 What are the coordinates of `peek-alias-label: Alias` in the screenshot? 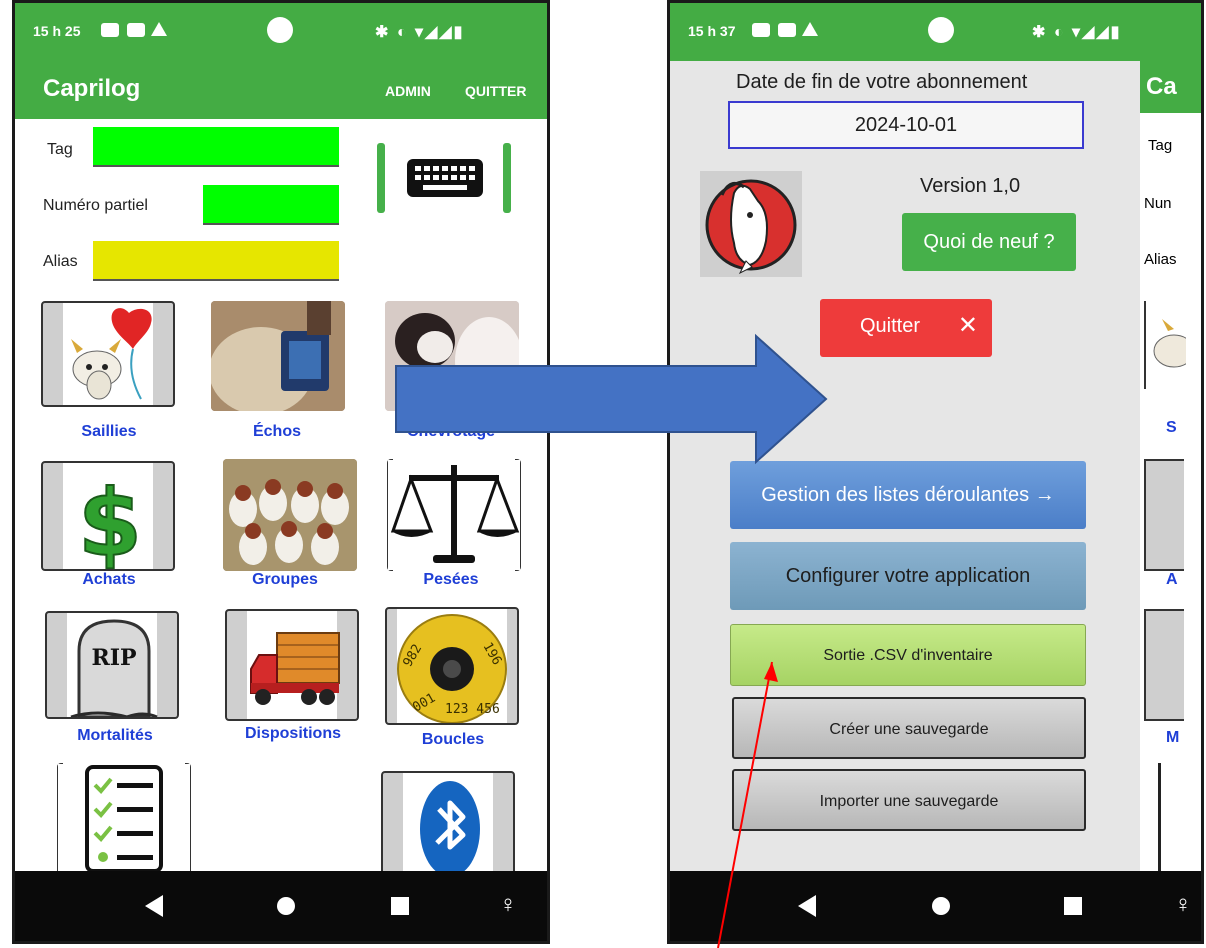 It's located at (1160, 259).